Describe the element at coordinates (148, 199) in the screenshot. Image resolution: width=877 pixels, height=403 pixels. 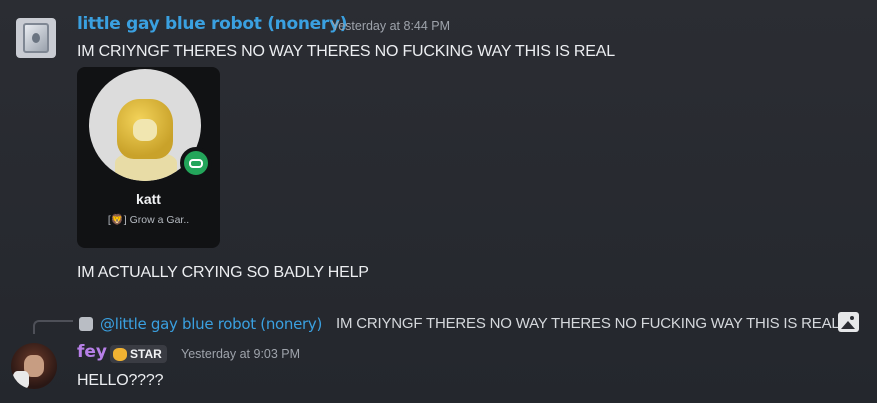
I see `profile-name: katt` at that location.